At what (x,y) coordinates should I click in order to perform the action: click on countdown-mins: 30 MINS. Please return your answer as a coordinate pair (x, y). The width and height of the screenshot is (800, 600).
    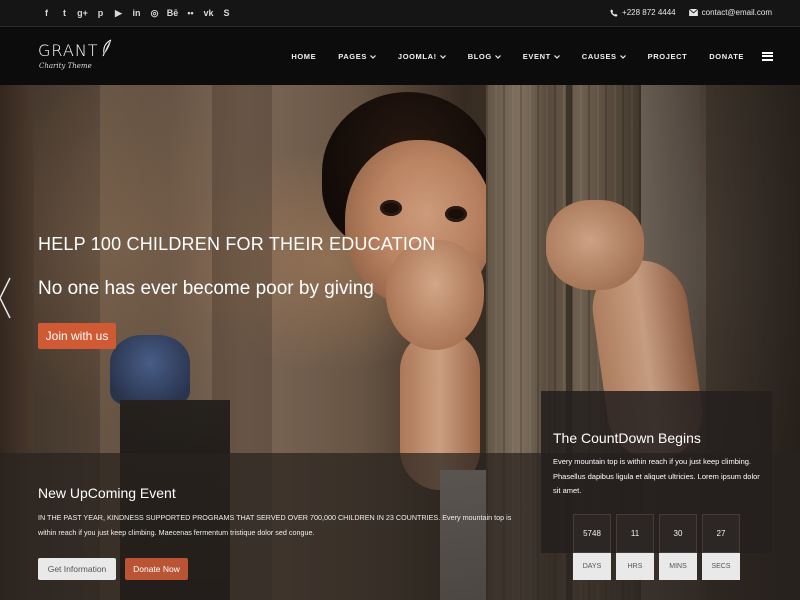
    Looking at the image, I should click on (678, 547).